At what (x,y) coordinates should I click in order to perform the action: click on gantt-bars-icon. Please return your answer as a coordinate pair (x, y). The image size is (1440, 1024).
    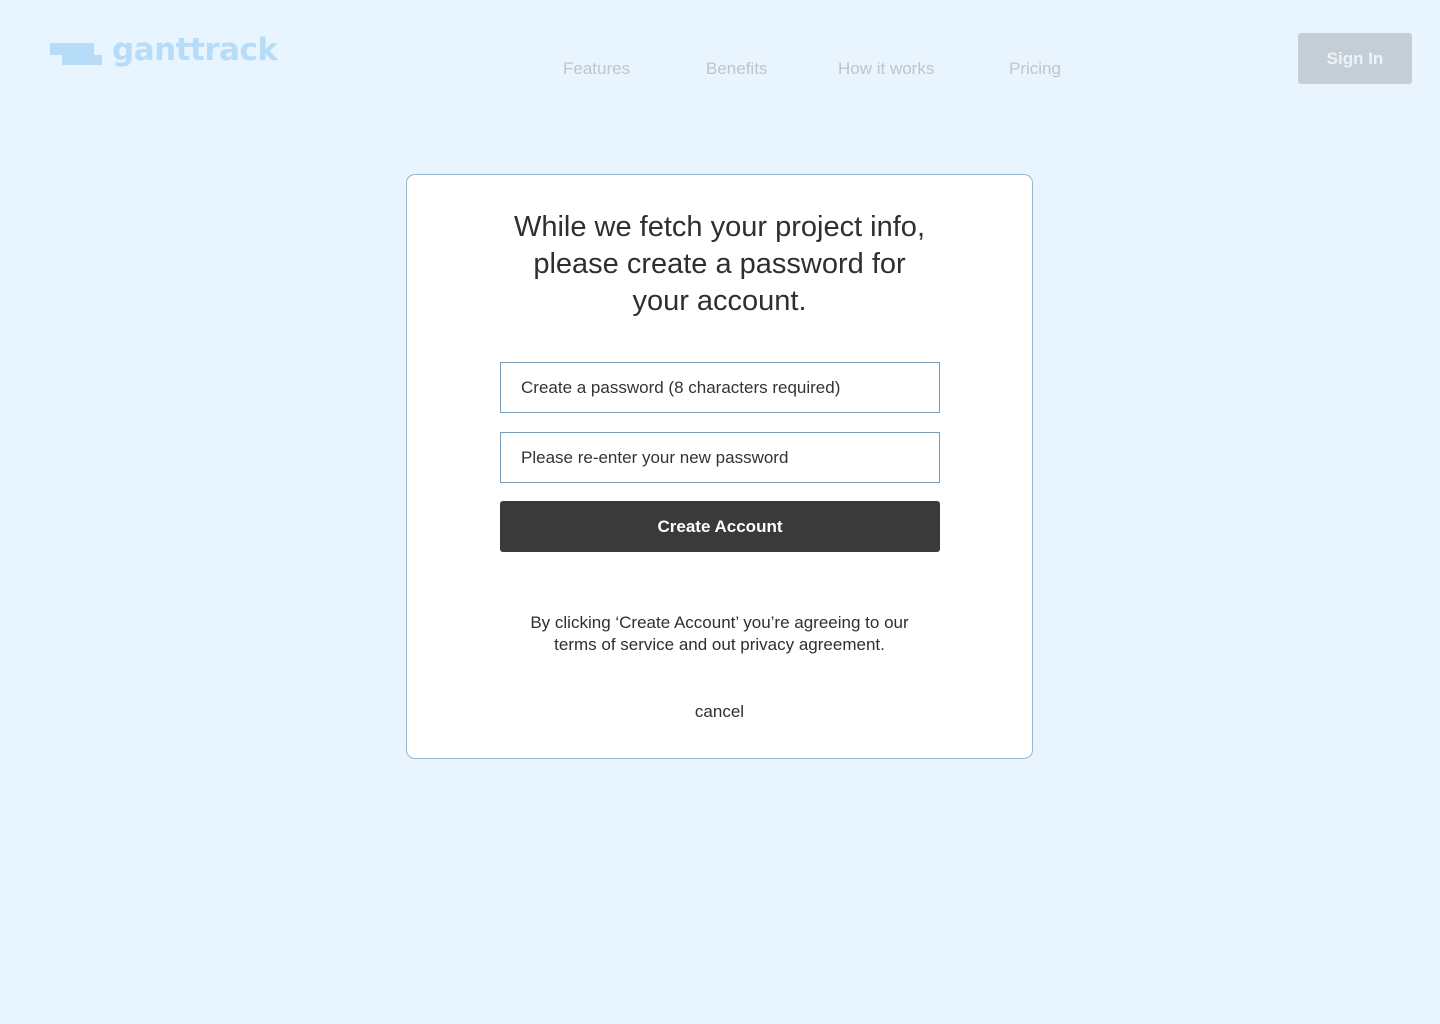
    Looking at the image, I should click on (75, 50).